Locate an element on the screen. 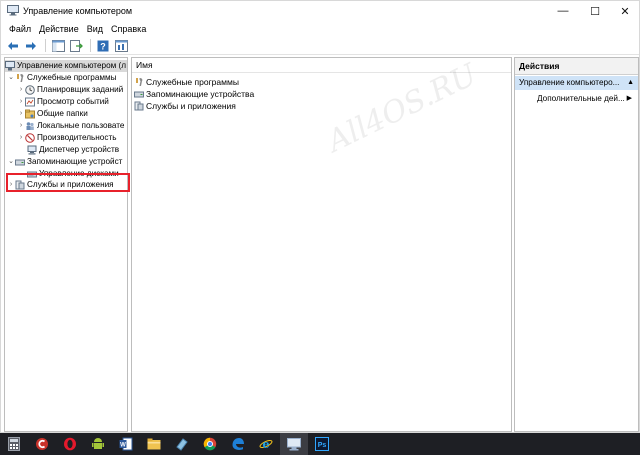  tree-item-shared-folders: › Общие папки is located at coordinates (52, 114).